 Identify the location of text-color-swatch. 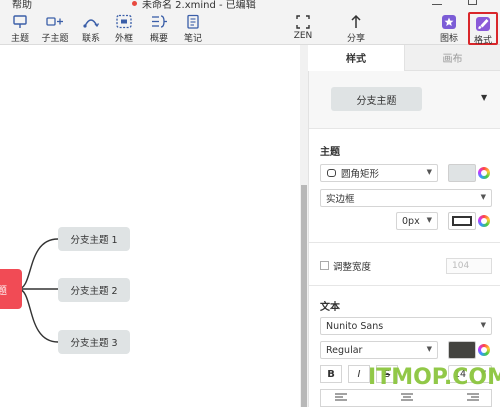
(462, 350).